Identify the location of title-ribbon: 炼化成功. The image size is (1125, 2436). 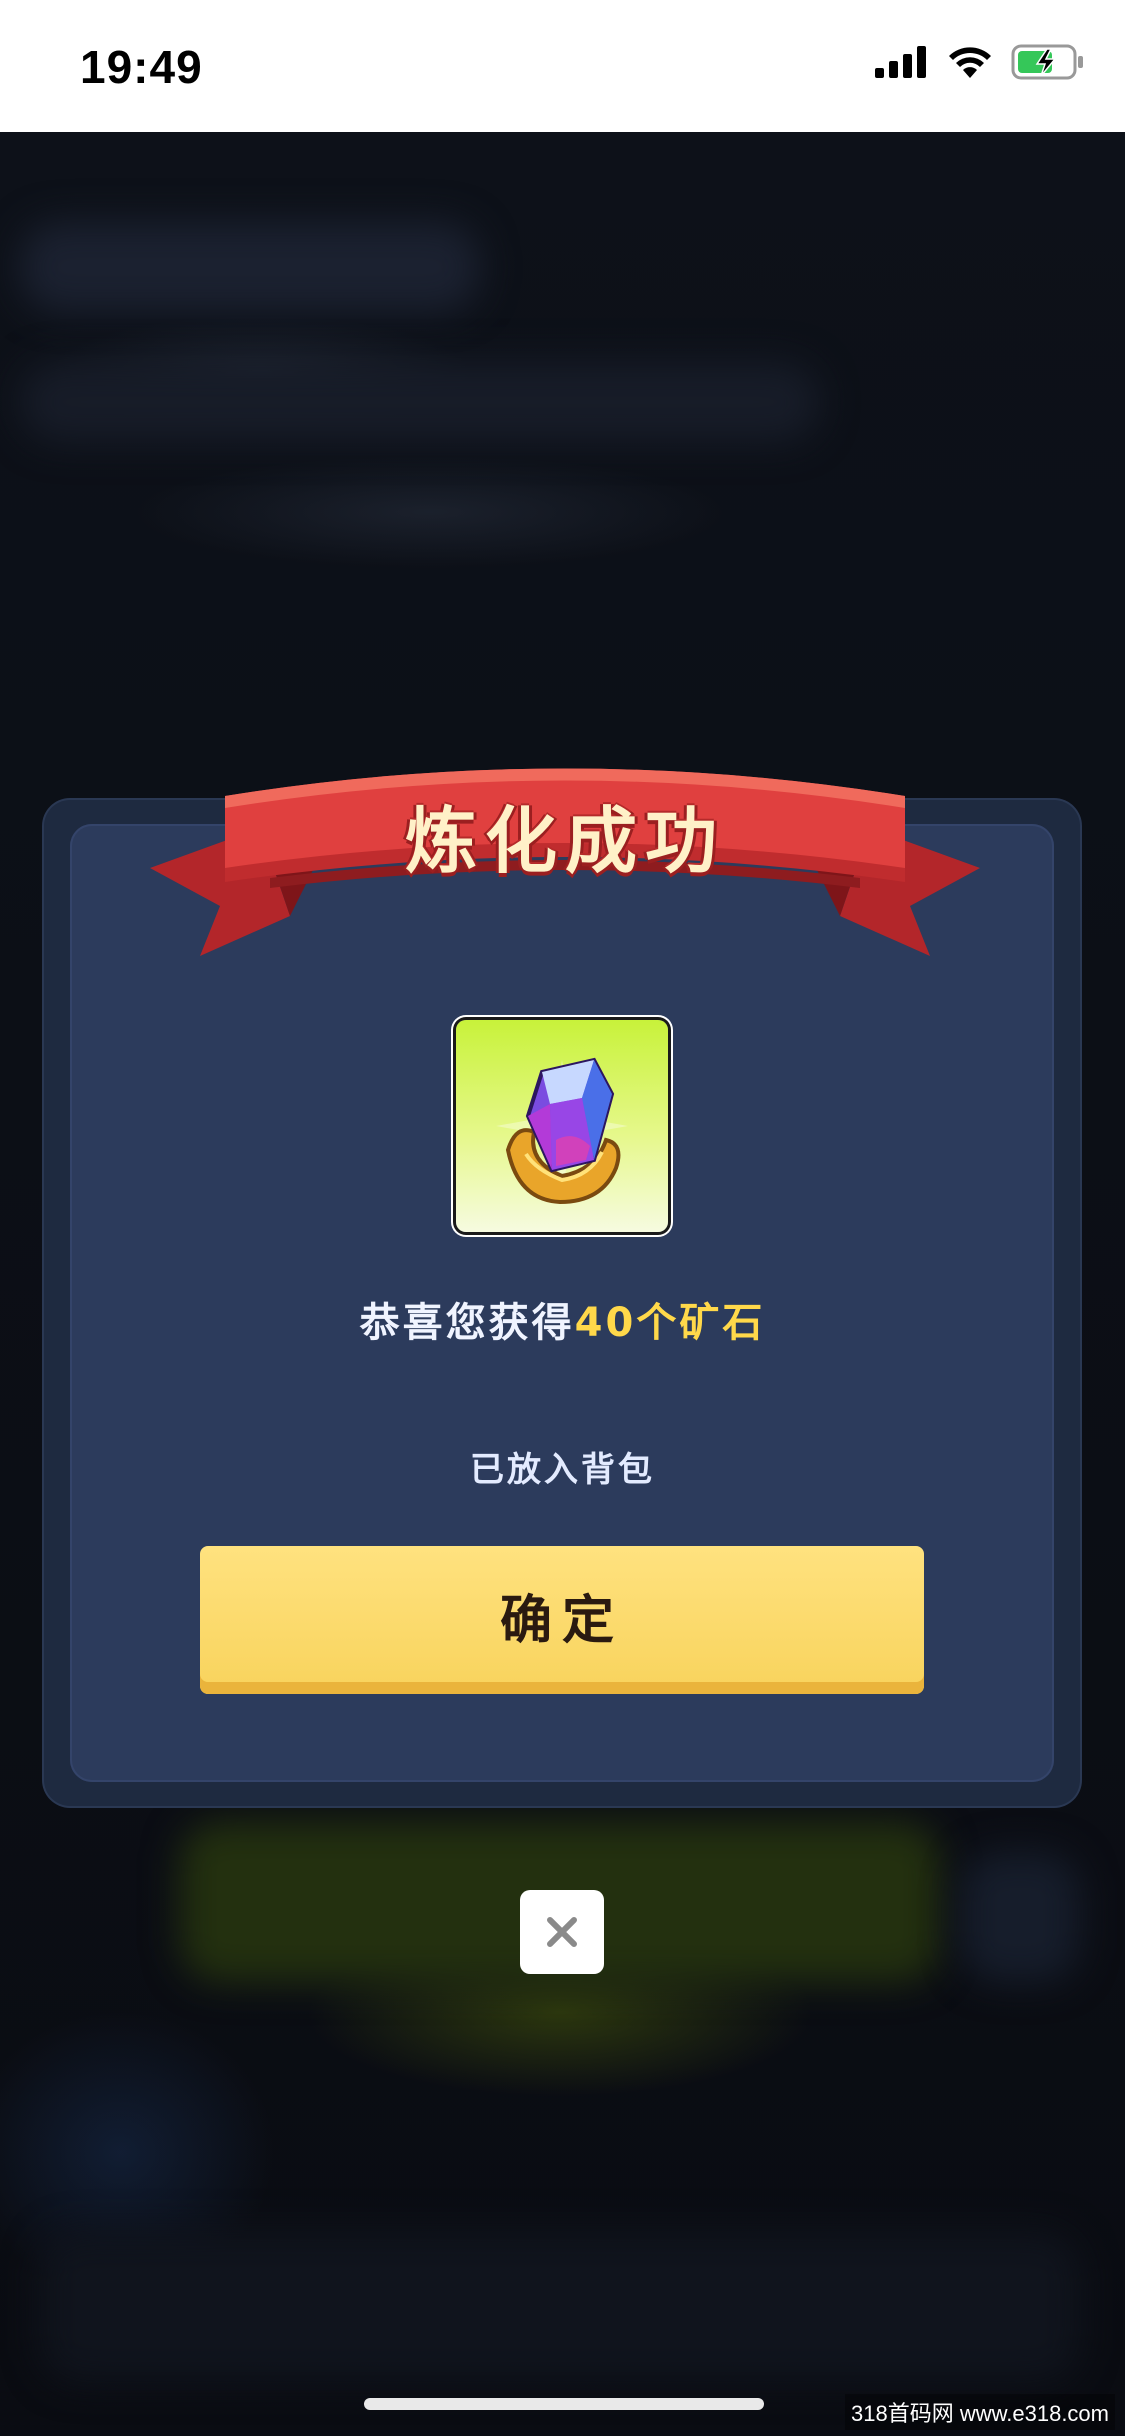
(565, 867).